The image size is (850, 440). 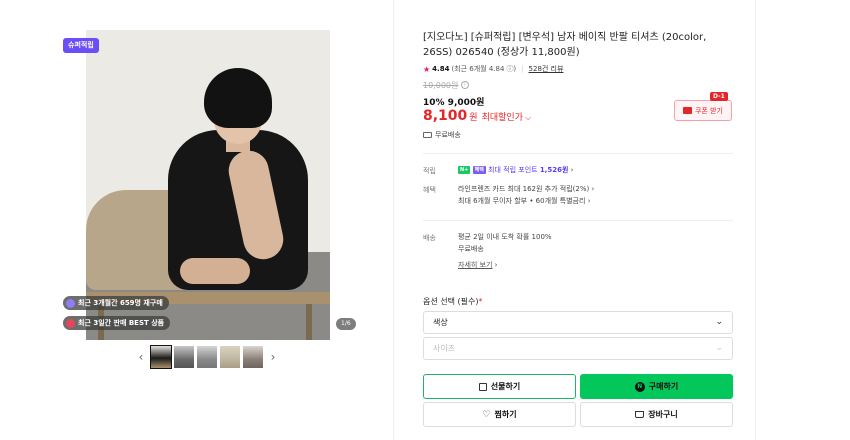 I want to click on benefit-text-2: 최대 6개월 무이자 할부 • 60개월 특별금리, so click(x=522, y=201).